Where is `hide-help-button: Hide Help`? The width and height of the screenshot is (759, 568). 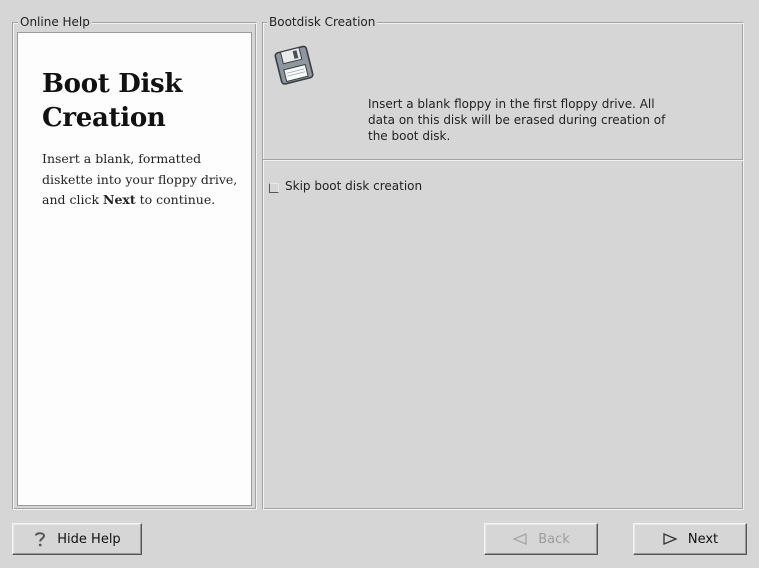
hide-help-button: Hide Help is located at coordinates (77, 539).